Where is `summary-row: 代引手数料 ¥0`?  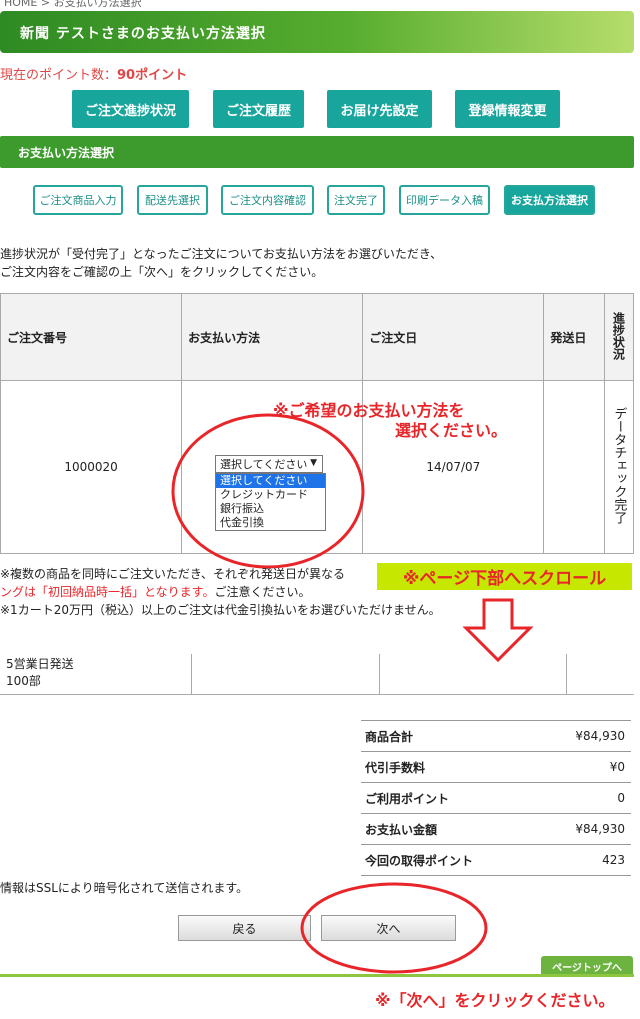
summary-row: 代引手数料 ¥0 is located at coordinates (496, 767).